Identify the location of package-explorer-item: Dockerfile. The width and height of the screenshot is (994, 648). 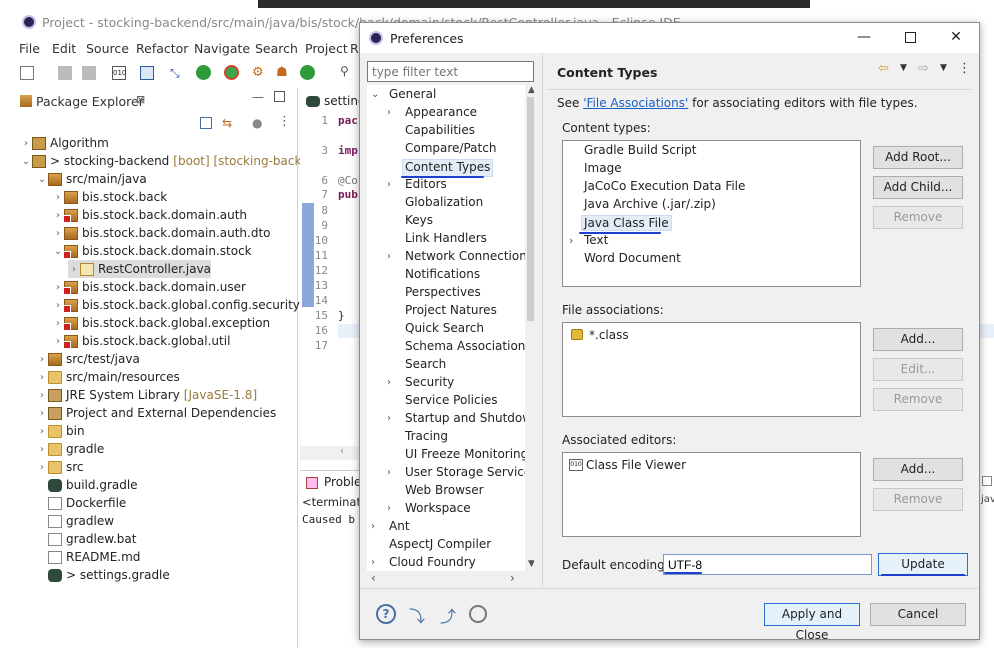
(81, 503).